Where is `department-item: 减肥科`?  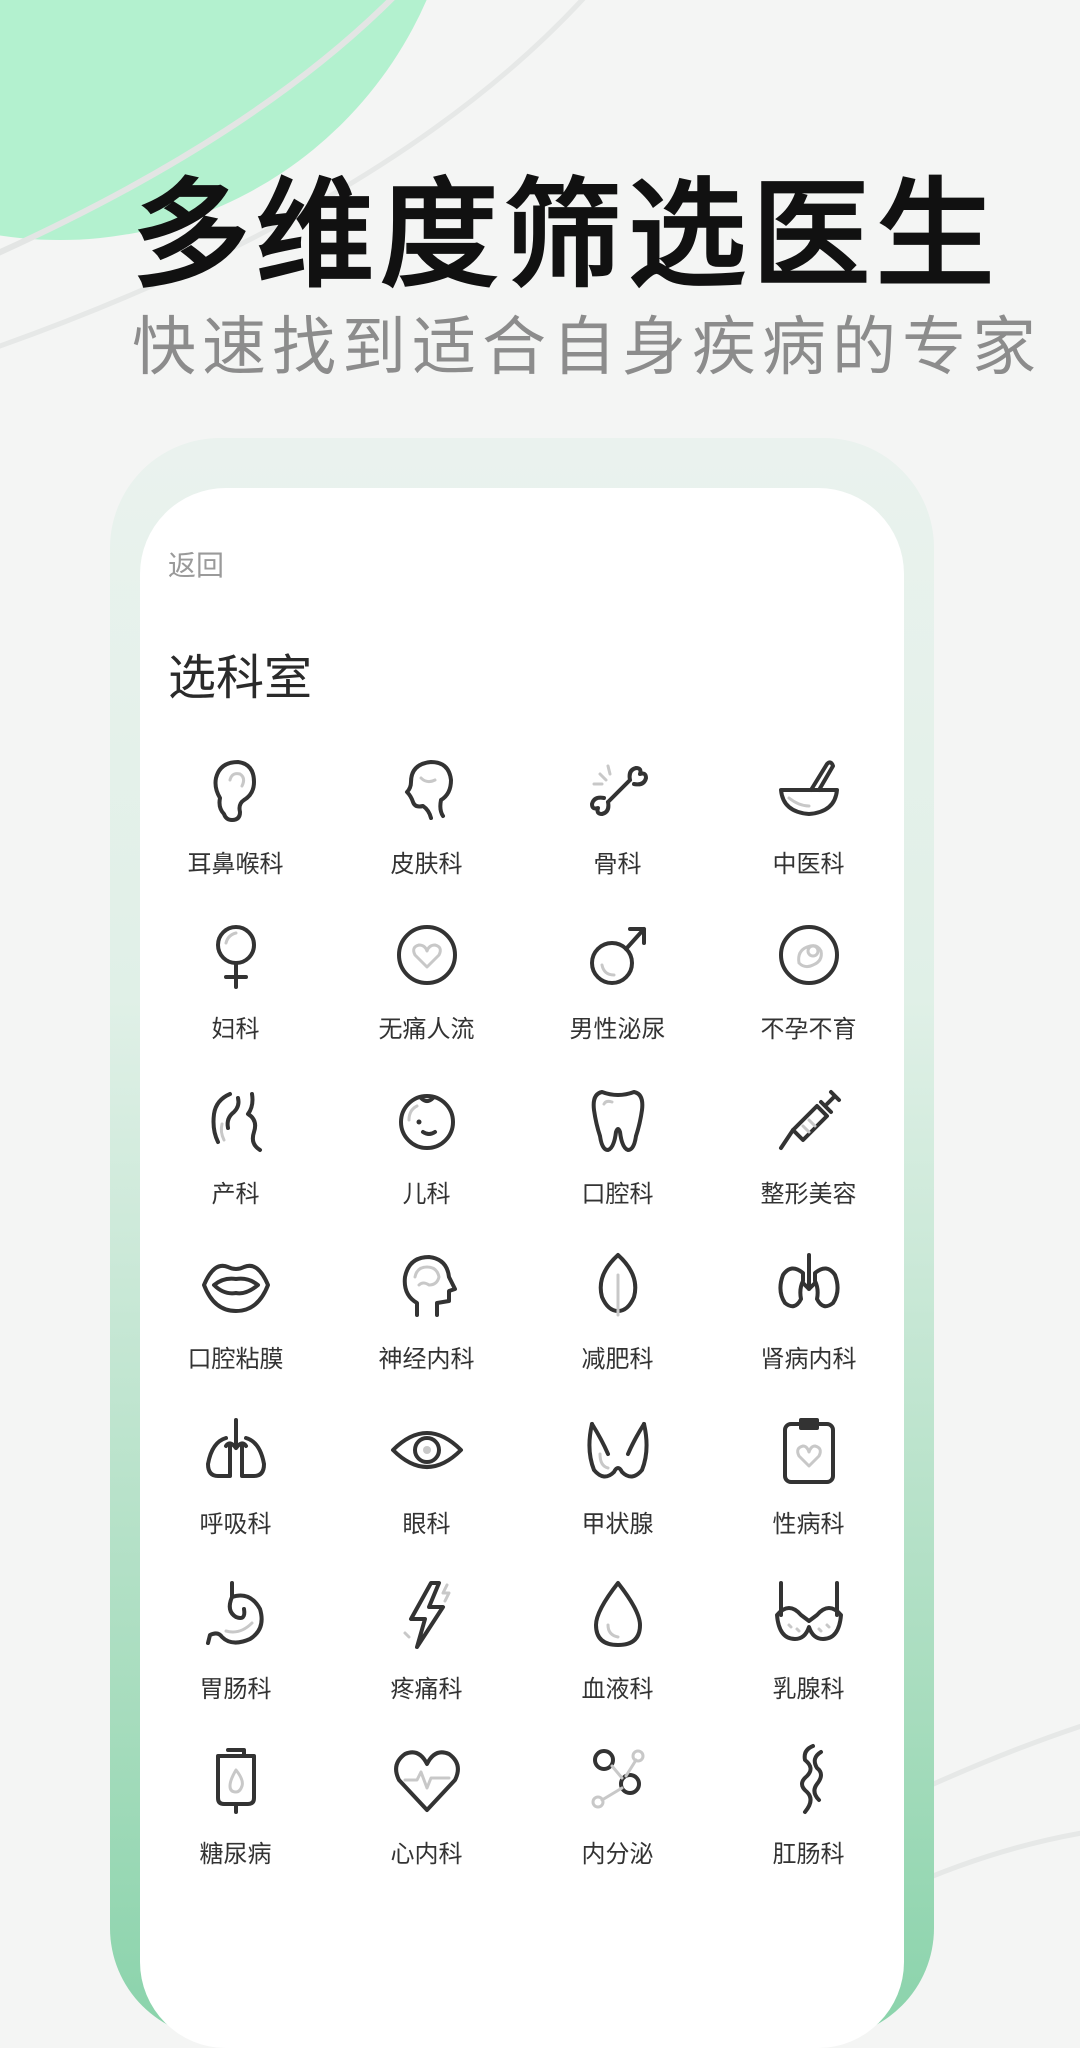
department-item: 减肥科 is located at coordinates (617, 1327).